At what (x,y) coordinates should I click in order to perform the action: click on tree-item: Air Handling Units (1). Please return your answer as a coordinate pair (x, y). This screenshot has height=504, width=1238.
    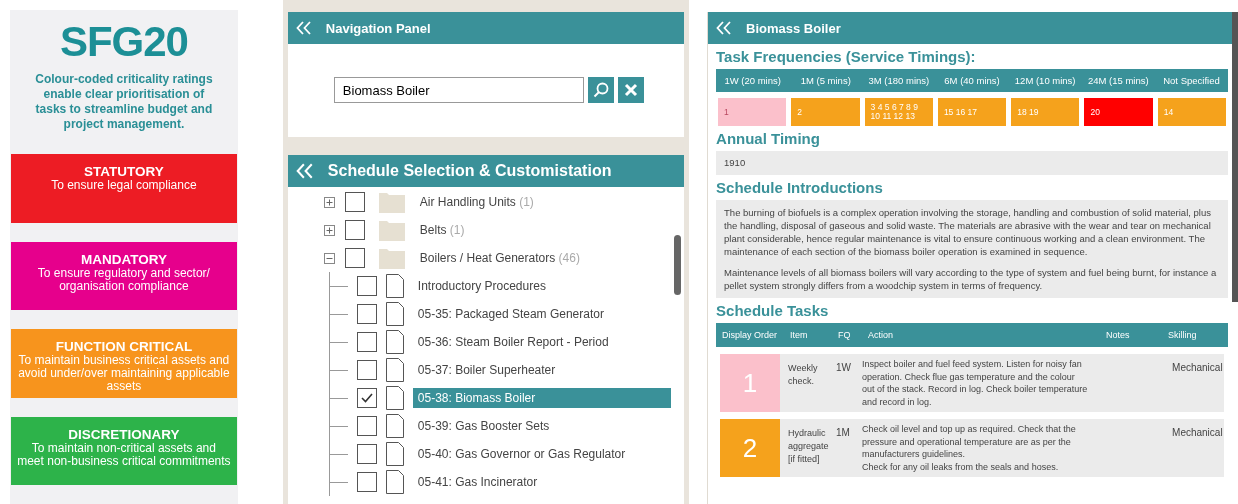
    Looking at the image, I should click on (476, 202).